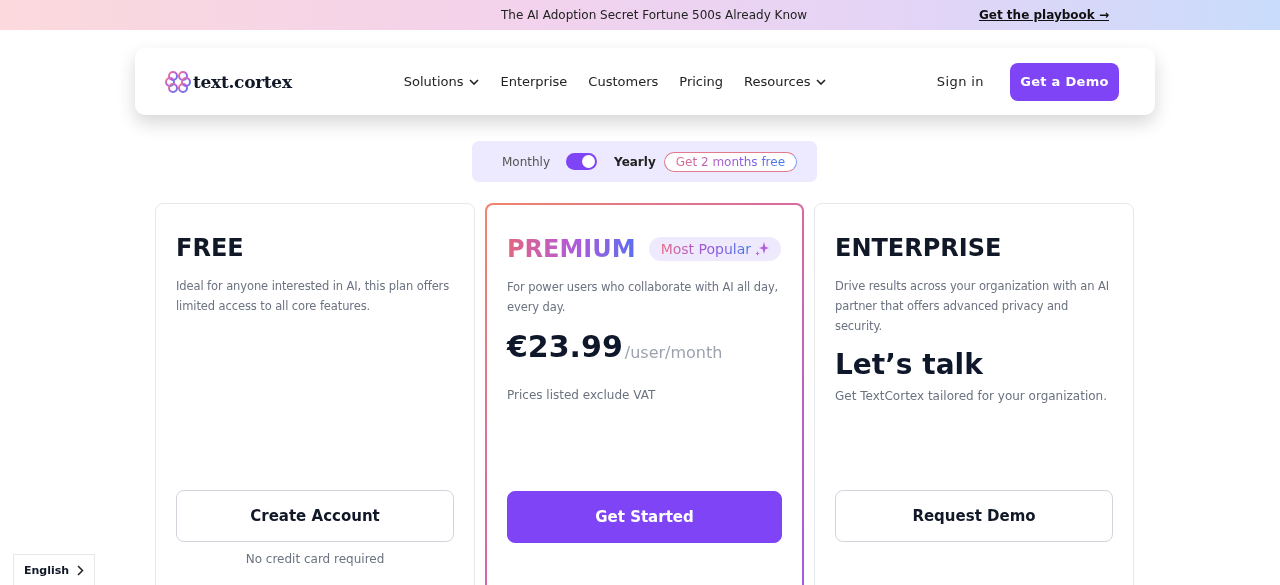 This screenshot has width=1280, height=585. Describe the element at coordinates (785, 81) in the screenshot. I see `nav-link: Resources` at that location.